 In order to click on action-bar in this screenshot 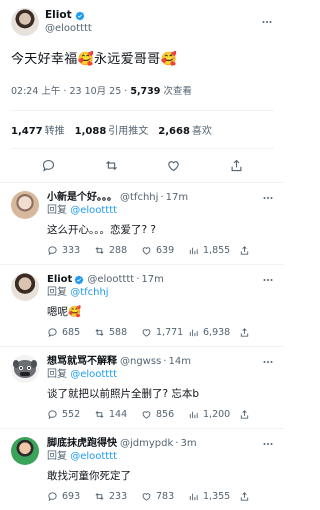, I will do `click(142, 165)`.